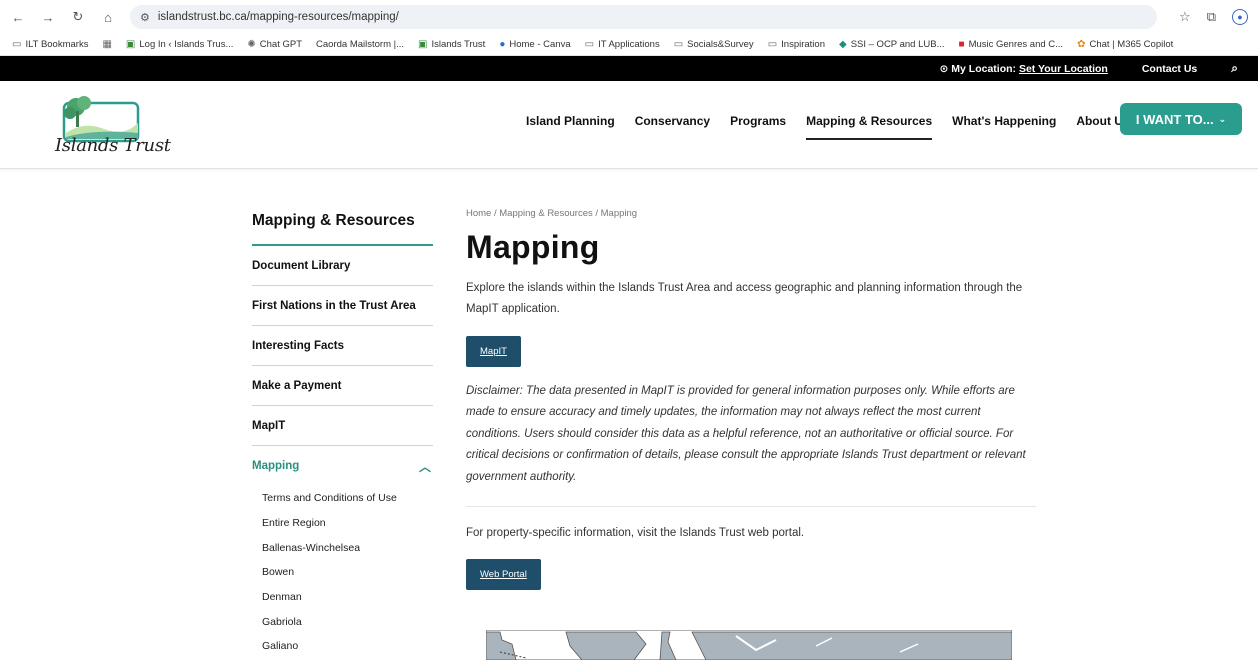  Describe the element at coordinates (1234, 68) in the screenshot. I see `search-icon: ⌕` at that location.